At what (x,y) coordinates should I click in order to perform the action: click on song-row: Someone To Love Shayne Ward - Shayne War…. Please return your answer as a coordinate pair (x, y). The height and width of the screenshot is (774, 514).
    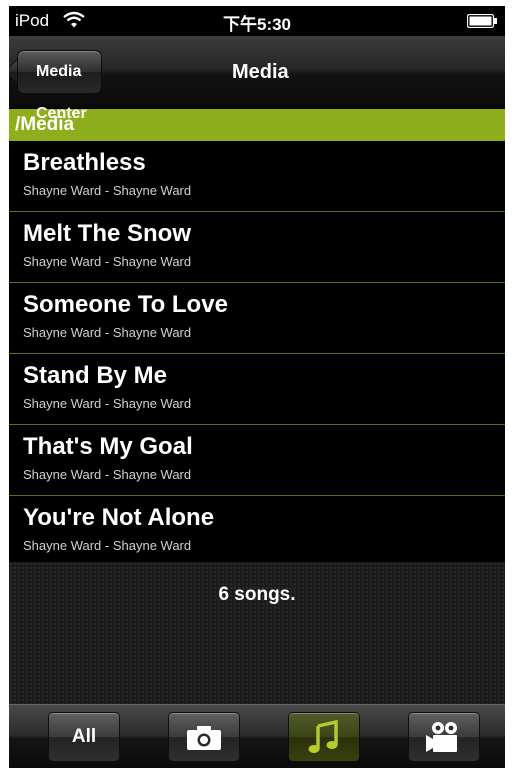
    Looking at the image, I should click on (257, 318).